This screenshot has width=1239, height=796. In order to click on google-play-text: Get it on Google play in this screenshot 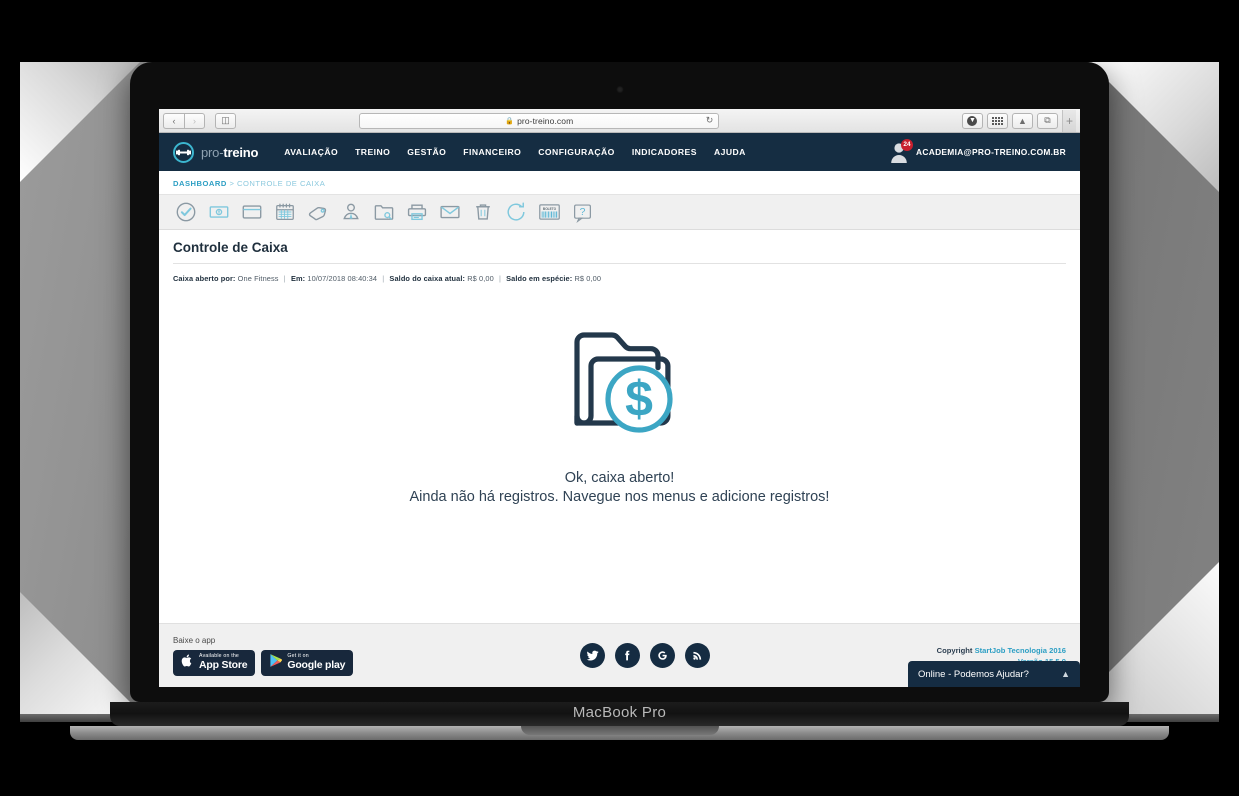, I will do `click(316, 661)`.